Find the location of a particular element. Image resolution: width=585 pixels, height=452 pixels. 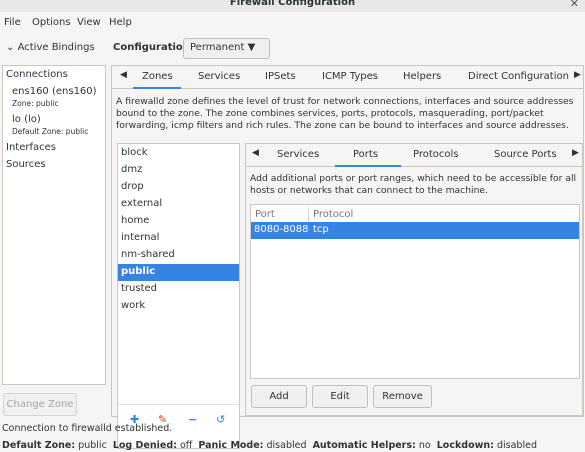

subtab-ports: Ports is located at coordinates (365, 154).